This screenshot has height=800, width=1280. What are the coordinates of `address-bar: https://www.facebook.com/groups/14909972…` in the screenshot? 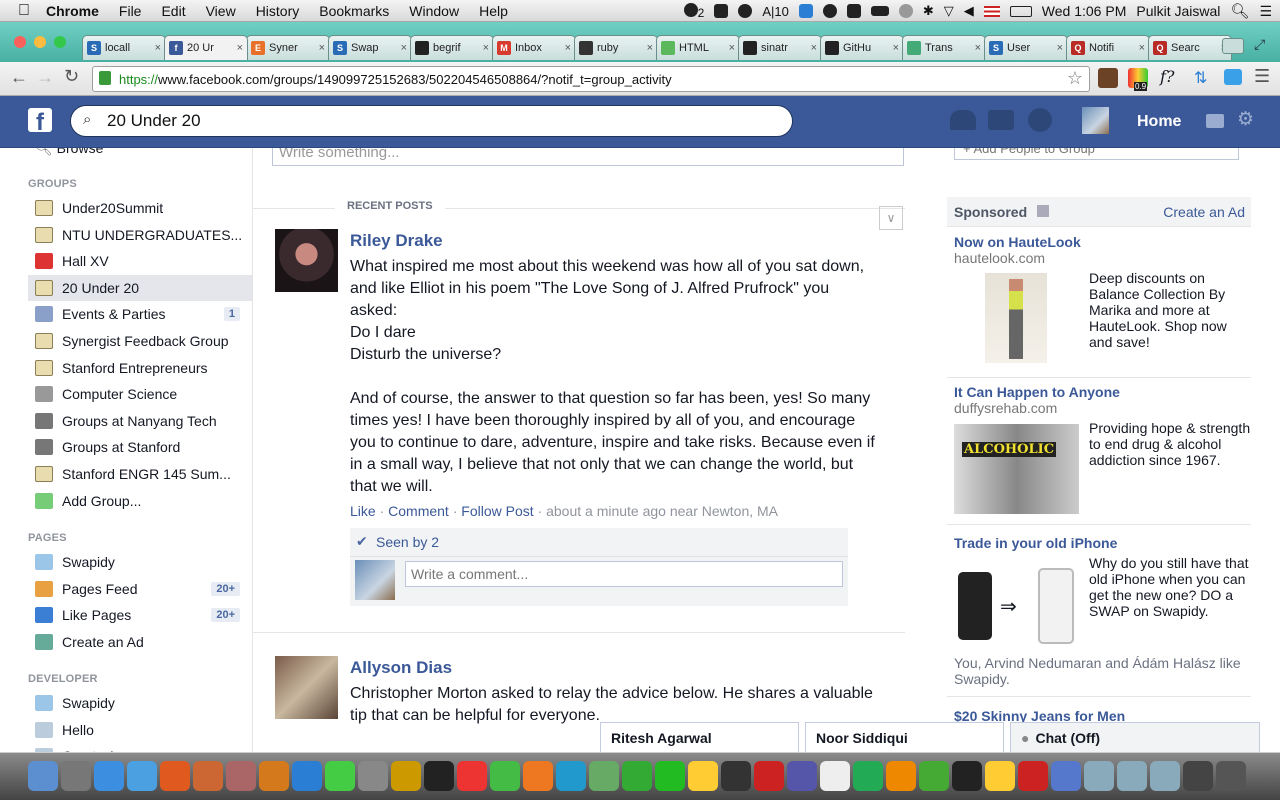 It's located at (591, 79).